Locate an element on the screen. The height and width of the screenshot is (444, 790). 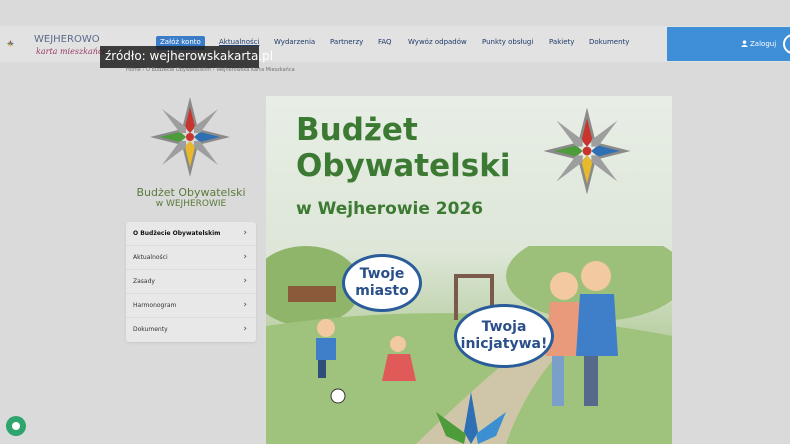
bubble-line: Twoja is located at coordinates (504, 327).